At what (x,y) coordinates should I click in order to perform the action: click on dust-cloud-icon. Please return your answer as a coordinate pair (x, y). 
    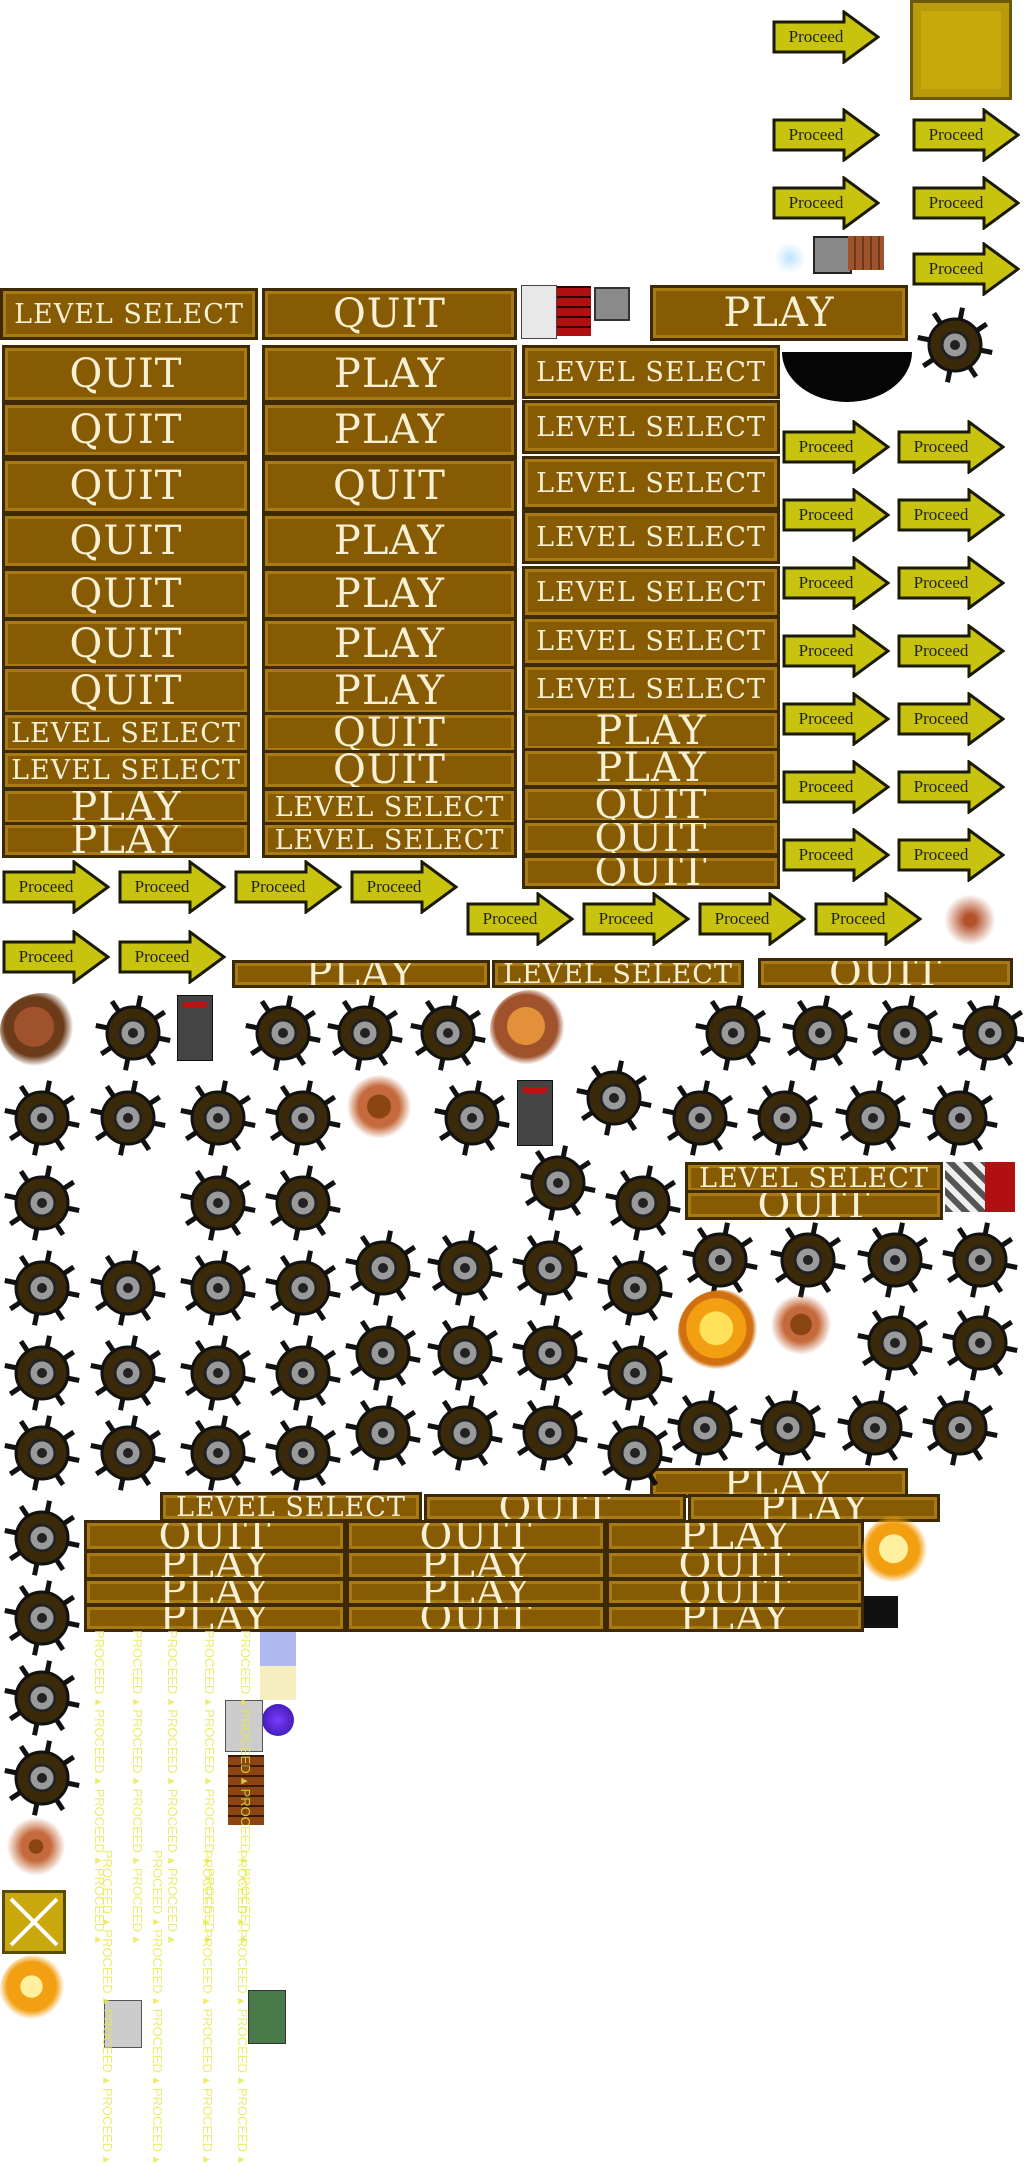
    Looking at the image, I should click on (40, 1850).